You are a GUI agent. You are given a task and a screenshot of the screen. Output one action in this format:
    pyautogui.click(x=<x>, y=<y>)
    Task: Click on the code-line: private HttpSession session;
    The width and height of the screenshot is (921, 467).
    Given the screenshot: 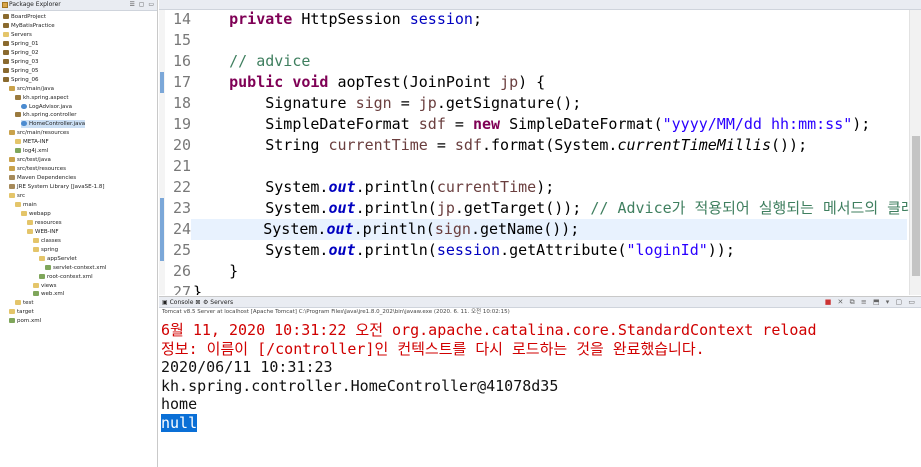 What is the action you would take?
    pyautogui.click(x=550, y=20)
    